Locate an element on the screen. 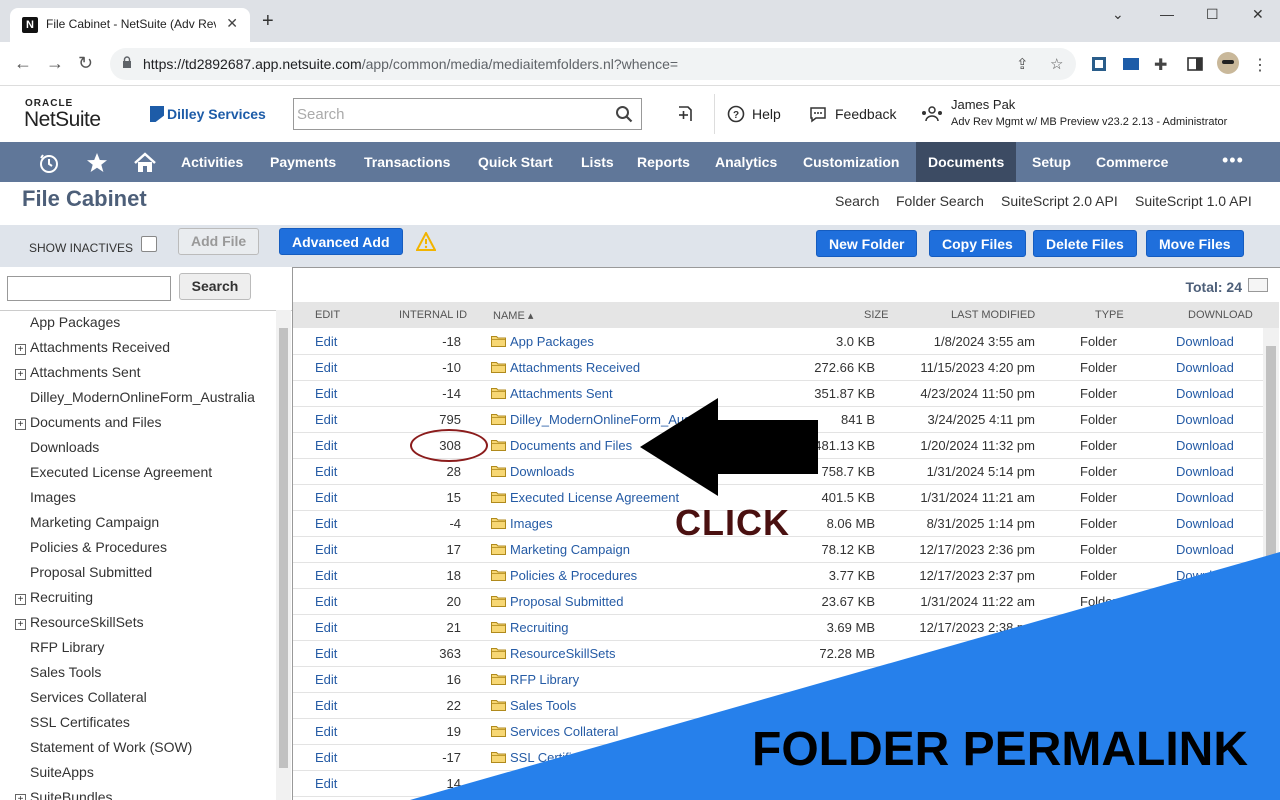 This screenshot has width=1280, height=800. folder-name: Documents and Files is located at coordinates (571, 445).